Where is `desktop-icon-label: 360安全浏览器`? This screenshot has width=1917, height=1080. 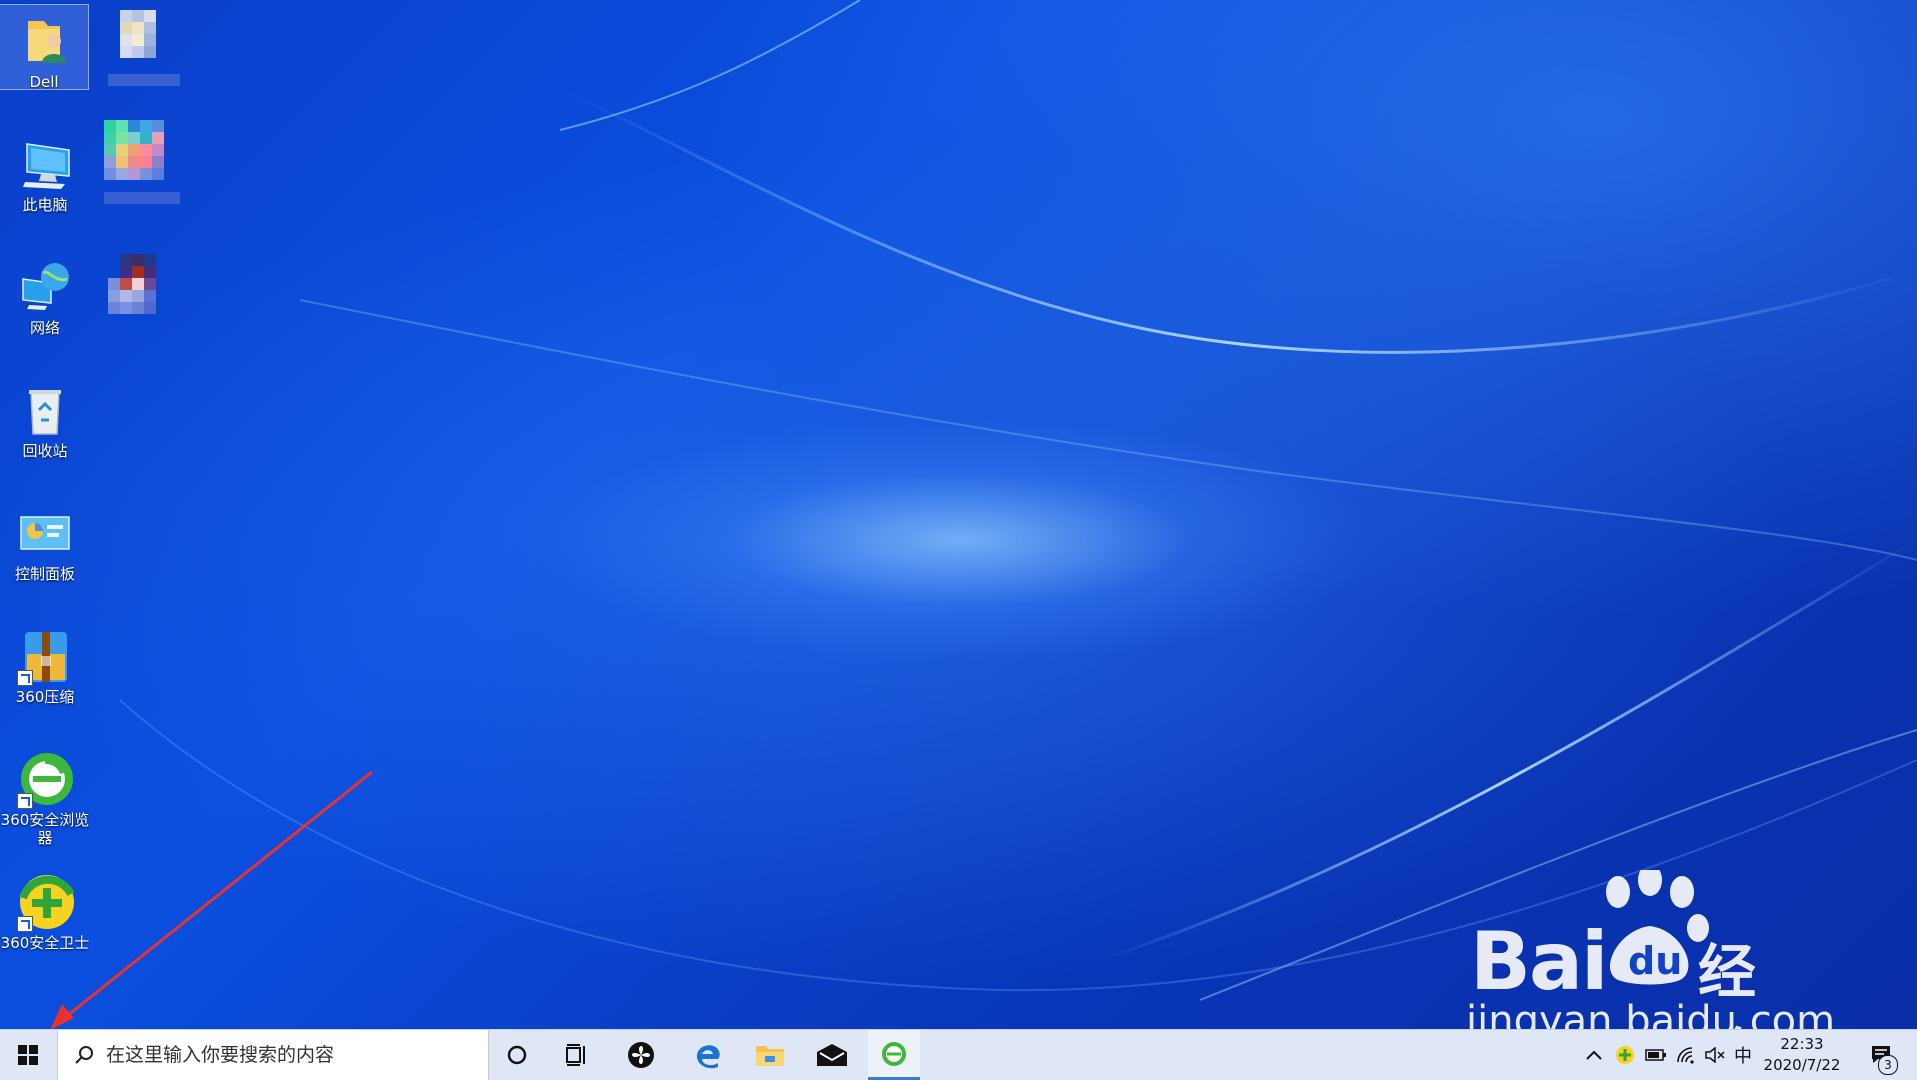 desktop-icon-label: 360安全浏览器 is located at coordinates (45, 829).